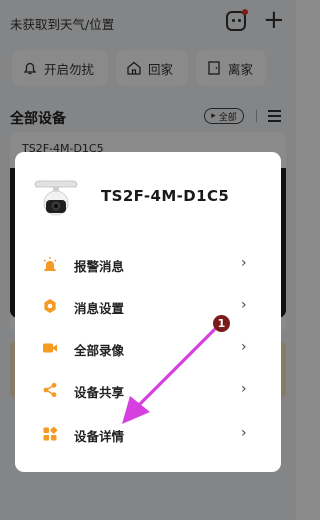 Image resolution: width=320 pixels, height=520 pixels. I want to click on annotation-step-badge: 1, so click(221, 323).